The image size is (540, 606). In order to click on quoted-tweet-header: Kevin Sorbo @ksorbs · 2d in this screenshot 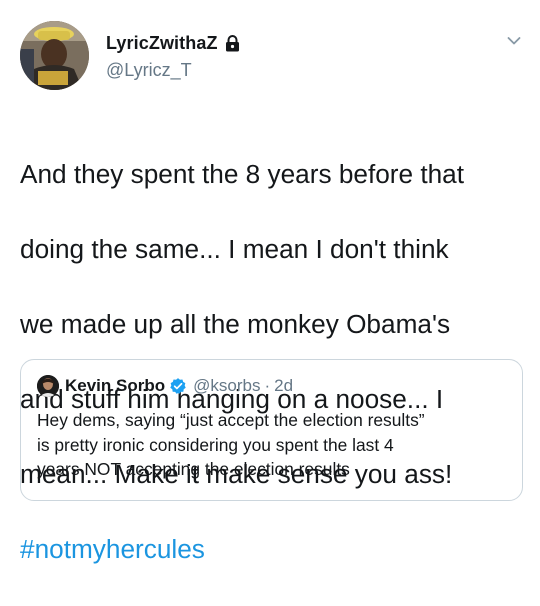, I will do `click(165, 386)`.